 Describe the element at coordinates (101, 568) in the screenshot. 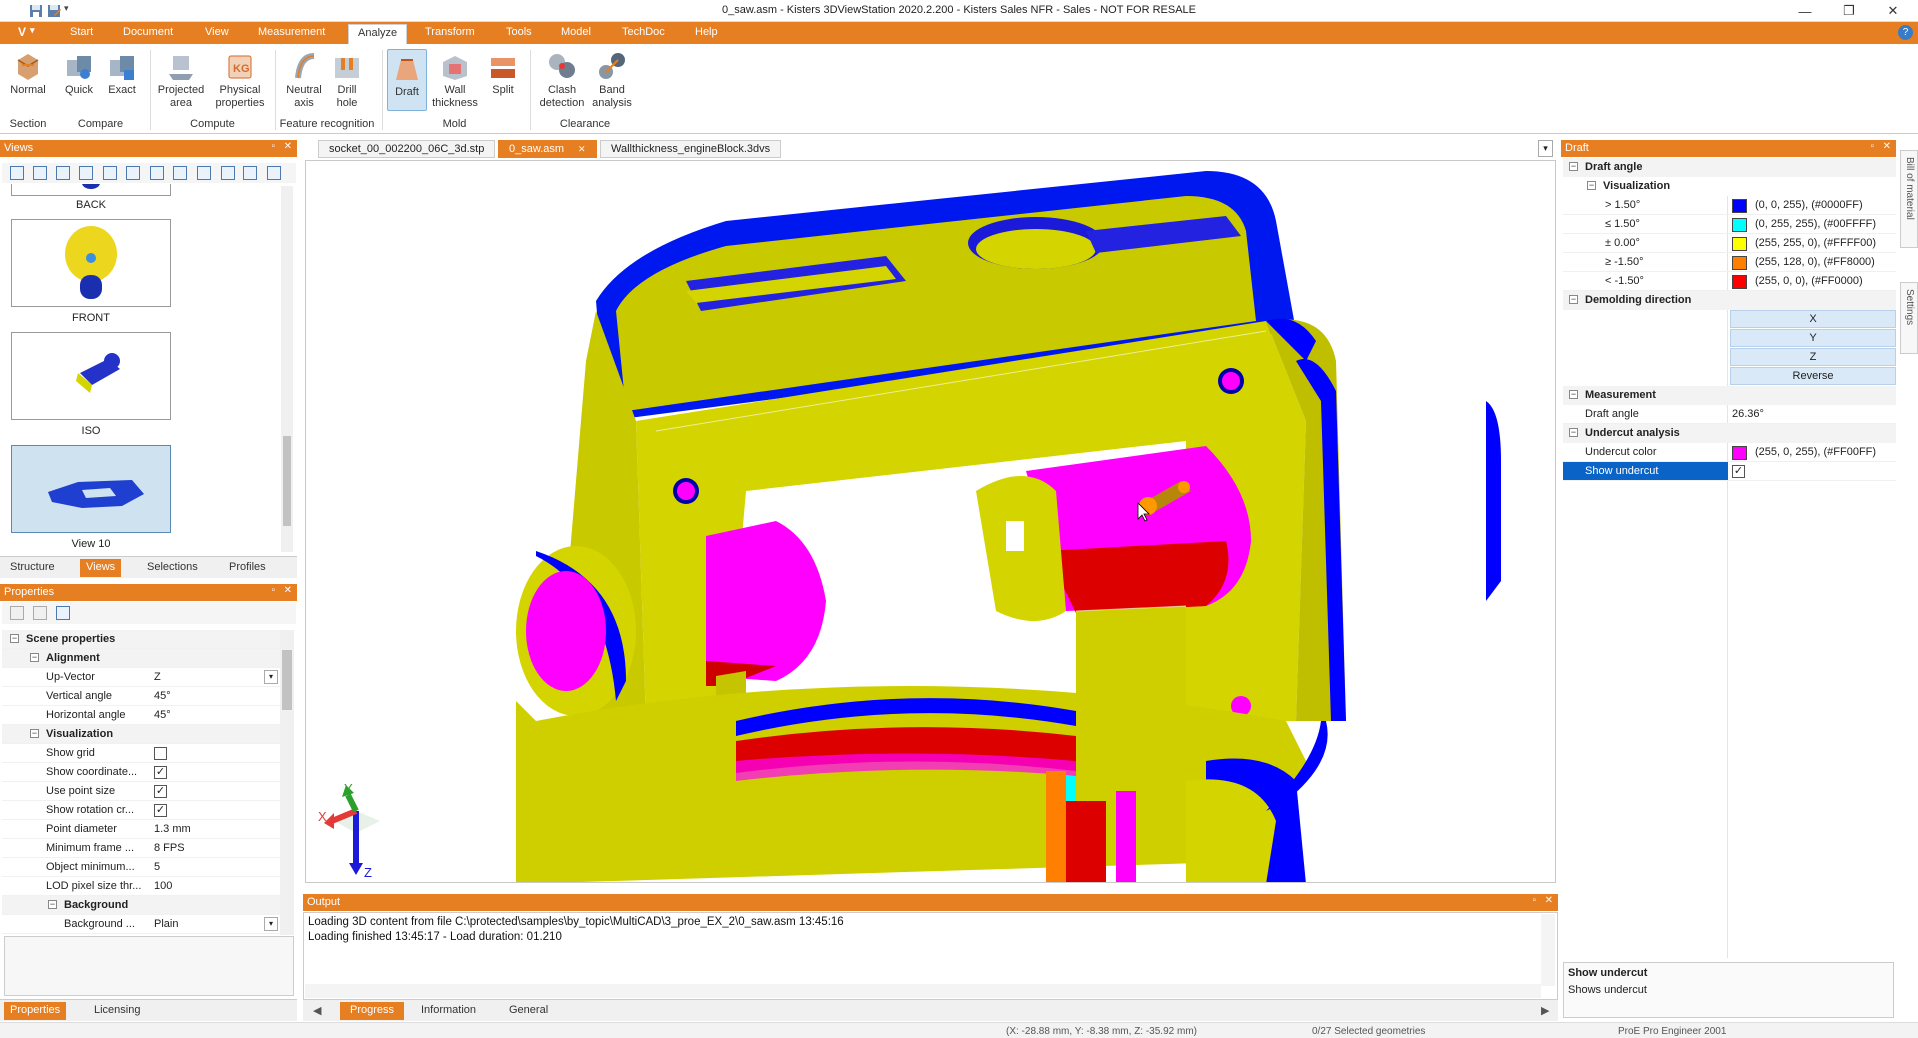

I see `tab-views: Views` at that location.